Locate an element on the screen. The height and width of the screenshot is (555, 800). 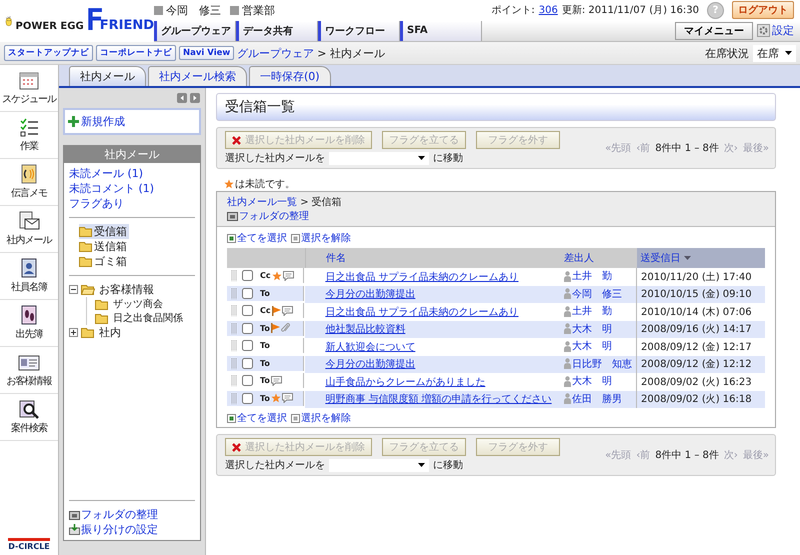
folder-item: 日之出食品関係 is located at coordinates (145, 318).